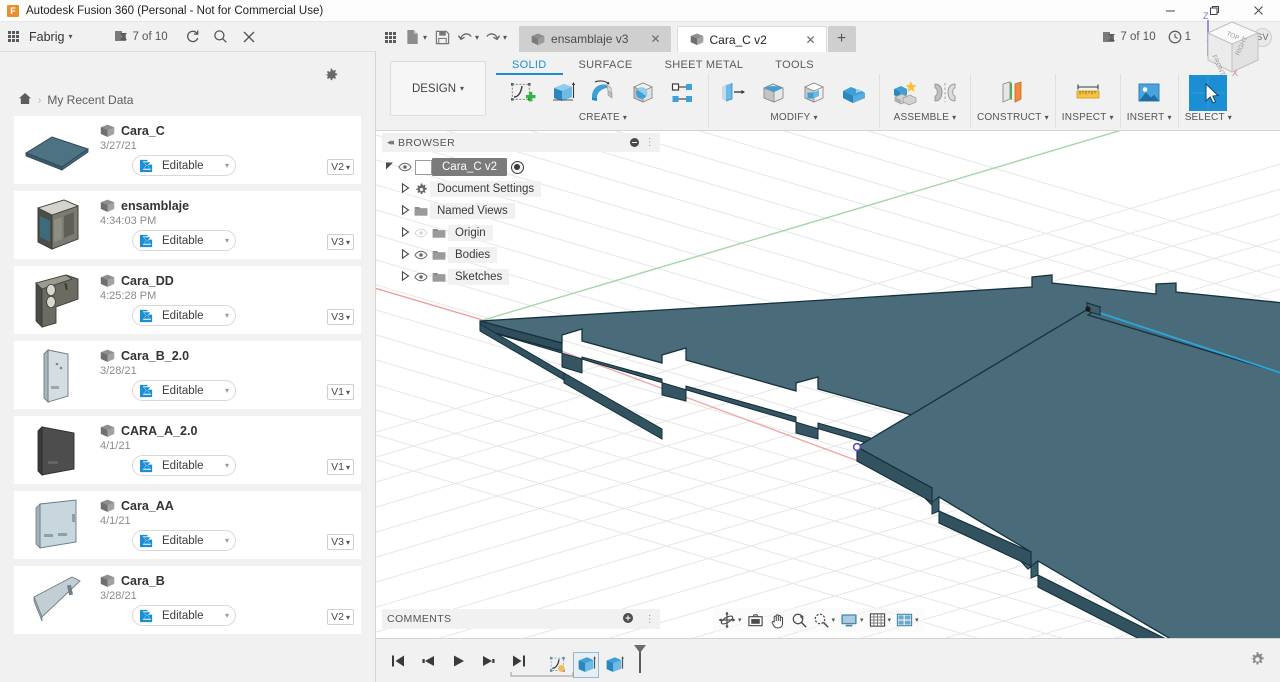  What do you see at coordinates (595, 39) in the screenshot?
I see `document-tab-ensamblaje: ensamblaje v3 ✕` at bounding box center [595, 39].